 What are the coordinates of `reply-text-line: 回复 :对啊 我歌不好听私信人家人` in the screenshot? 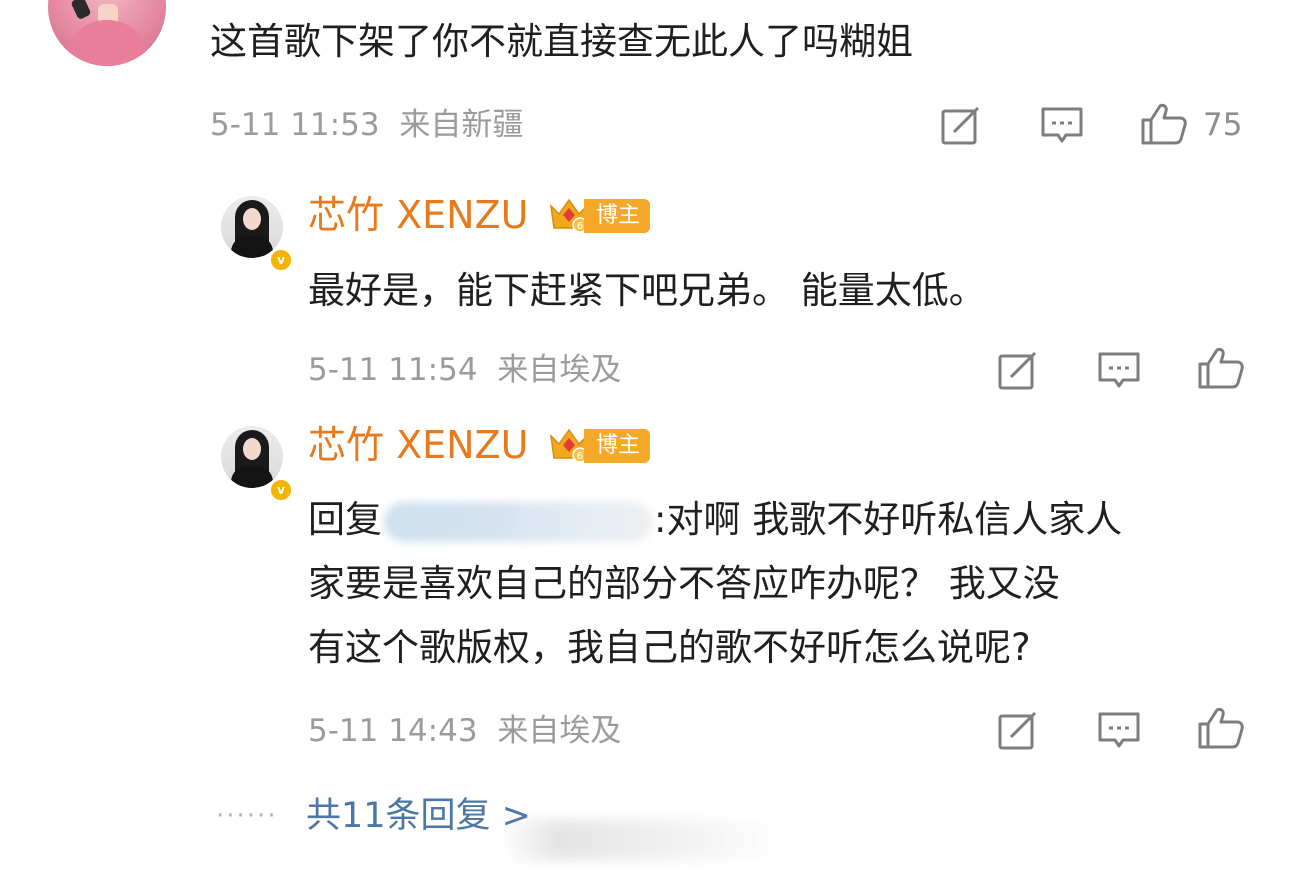 It's located at (715, 520).